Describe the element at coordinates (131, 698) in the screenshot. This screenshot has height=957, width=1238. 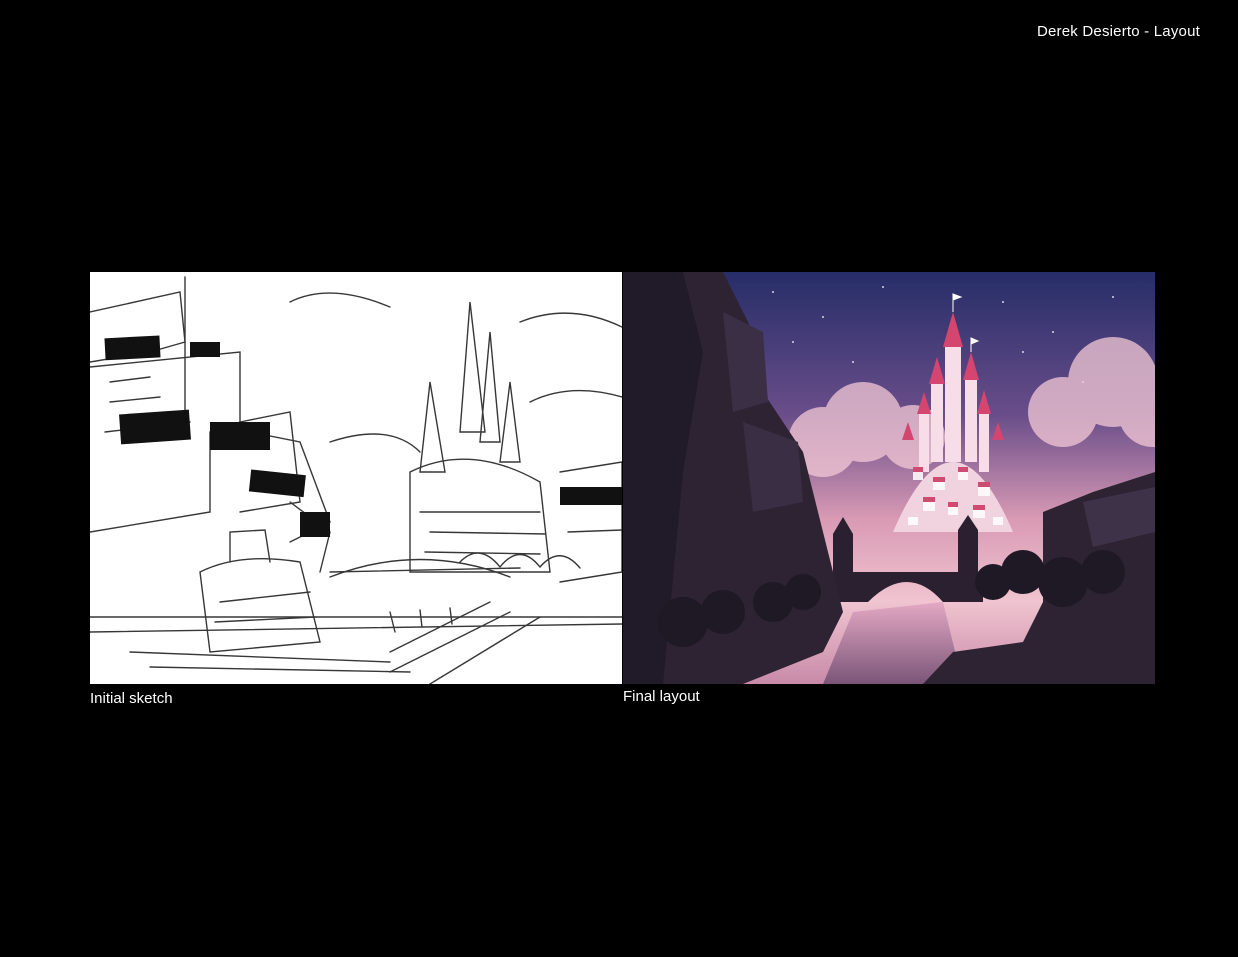
I see `sketch-caption: Initial sketch` at that location.